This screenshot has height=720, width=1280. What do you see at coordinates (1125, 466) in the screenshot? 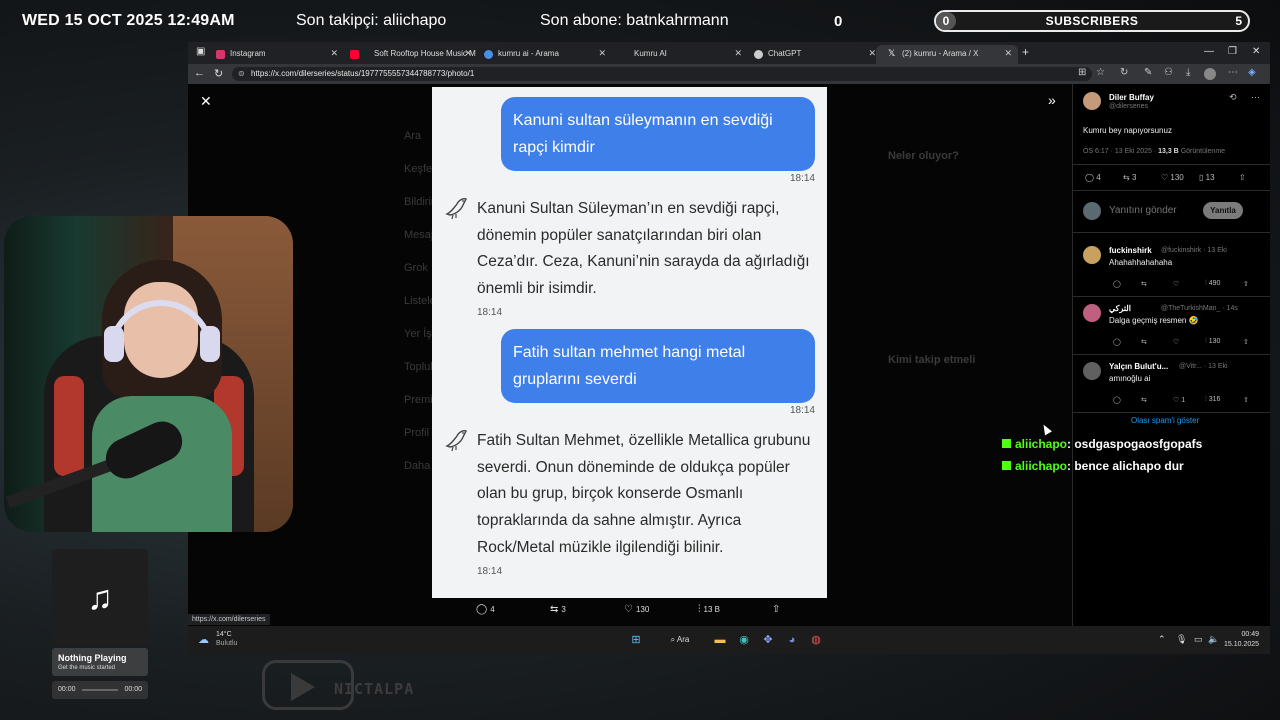
I see `chat-text: : bence alichapo dur` at bounding box center [1125, 466].